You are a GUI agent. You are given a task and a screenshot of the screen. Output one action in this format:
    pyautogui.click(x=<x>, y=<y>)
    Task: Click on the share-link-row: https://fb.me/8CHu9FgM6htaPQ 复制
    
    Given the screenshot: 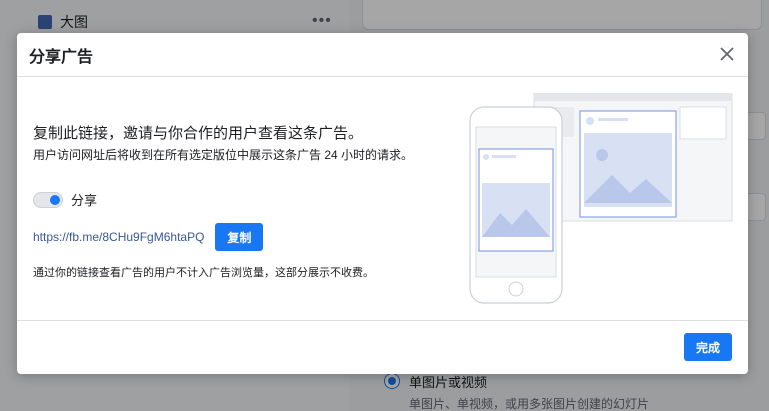 What is the action you would take?
    pyautogui.click(x=148, y=237)
    